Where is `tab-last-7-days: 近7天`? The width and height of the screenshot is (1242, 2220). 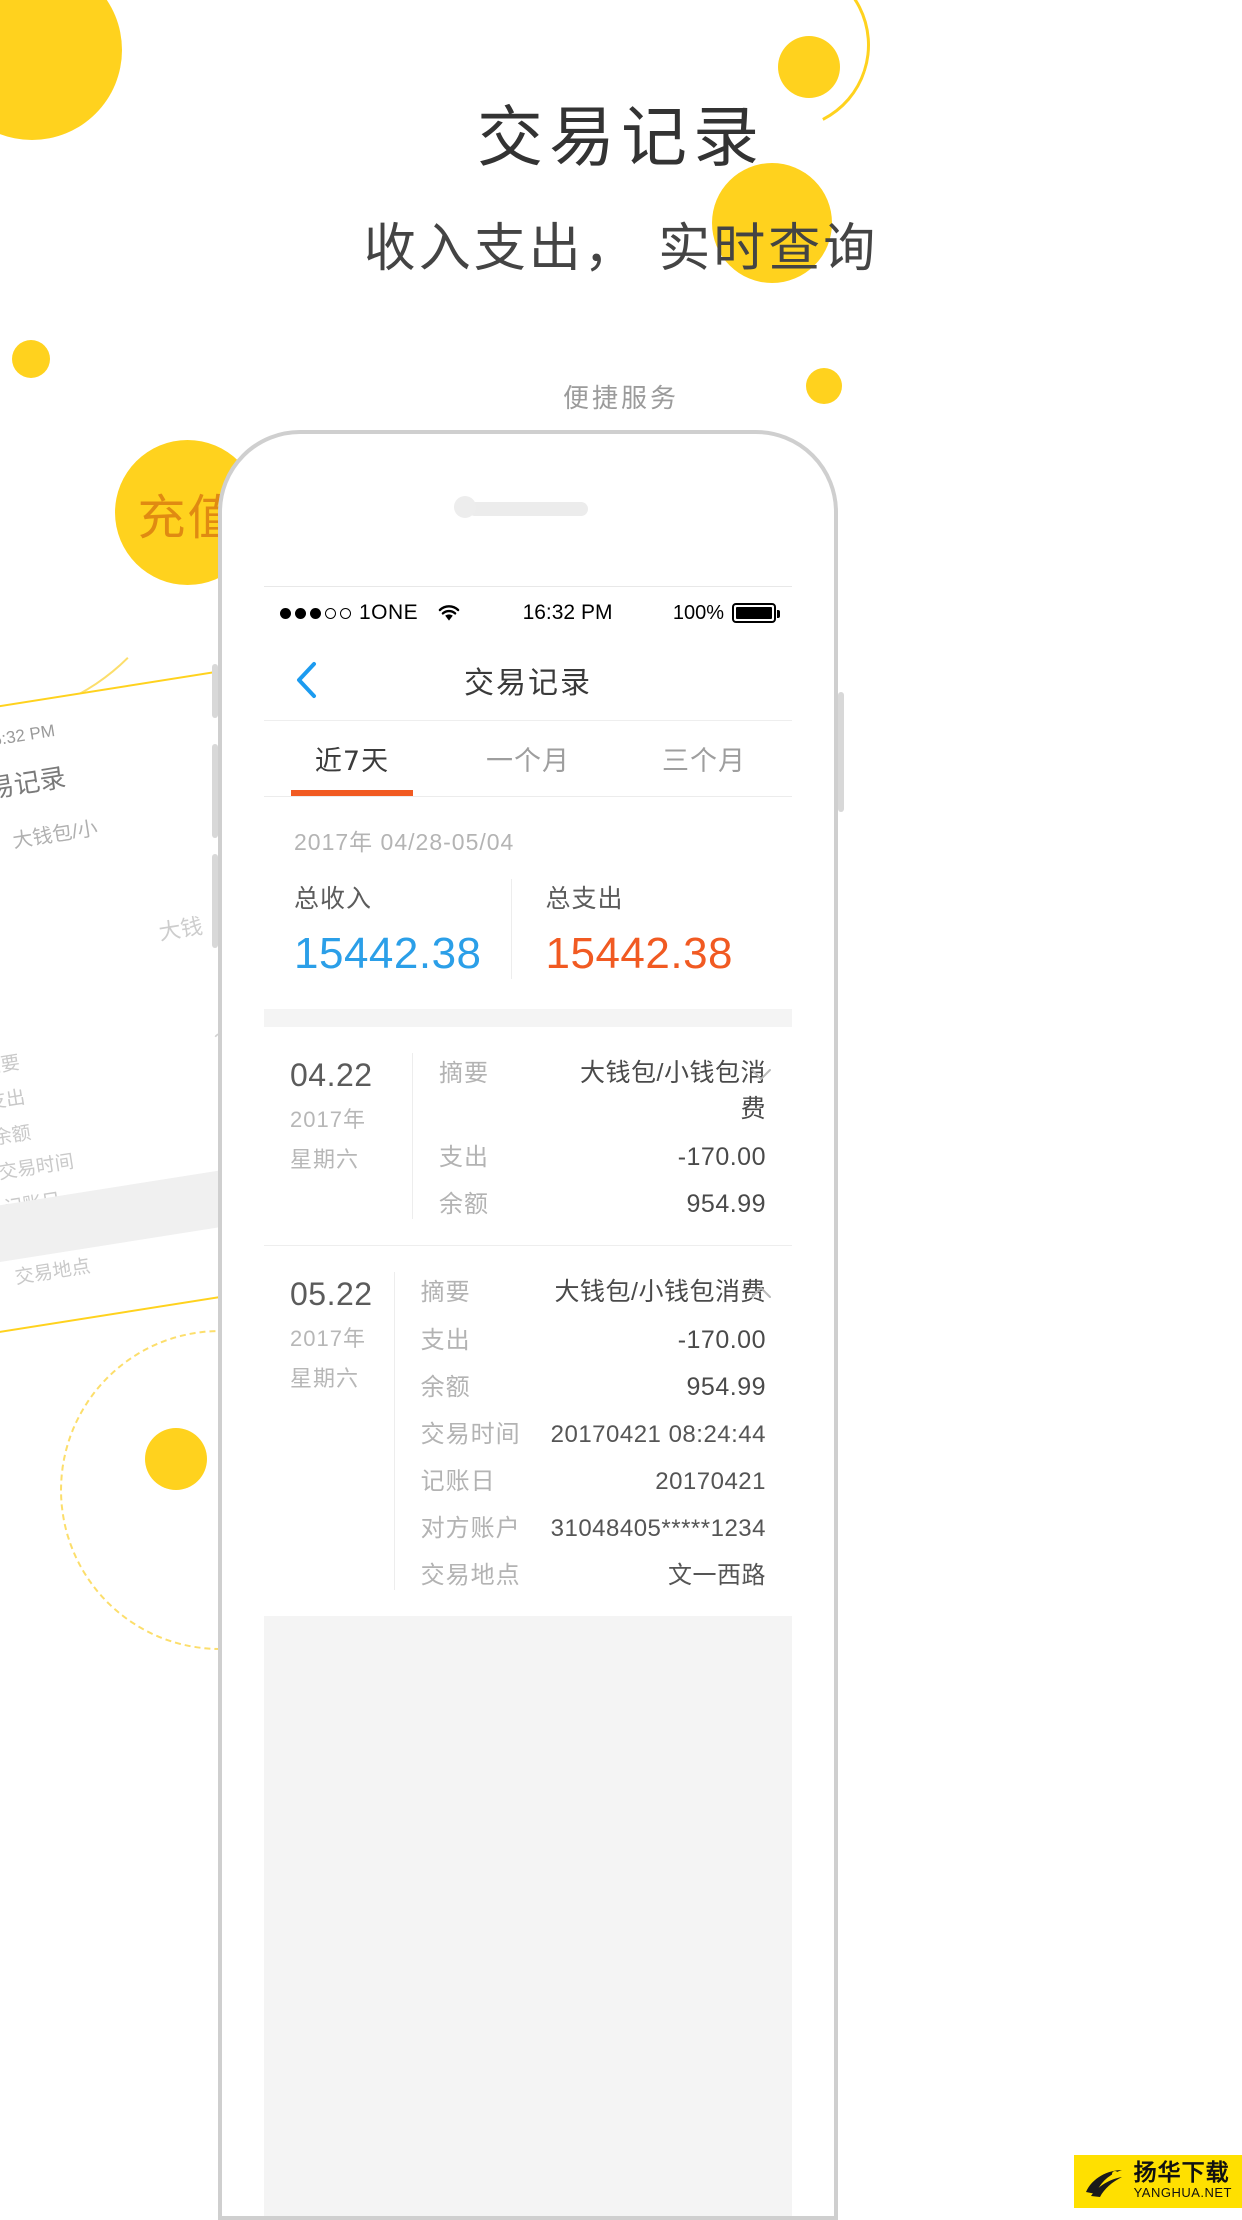 tab-last-7-days: 近7天 is located at coordinates (352, 758).